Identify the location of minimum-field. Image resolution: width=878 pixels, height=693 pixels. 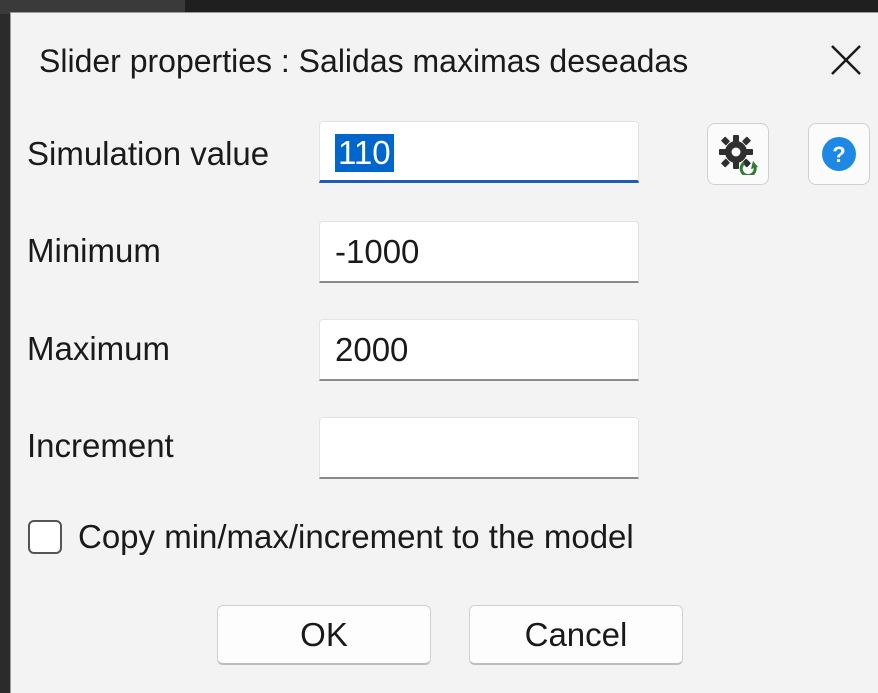
(479, 252).